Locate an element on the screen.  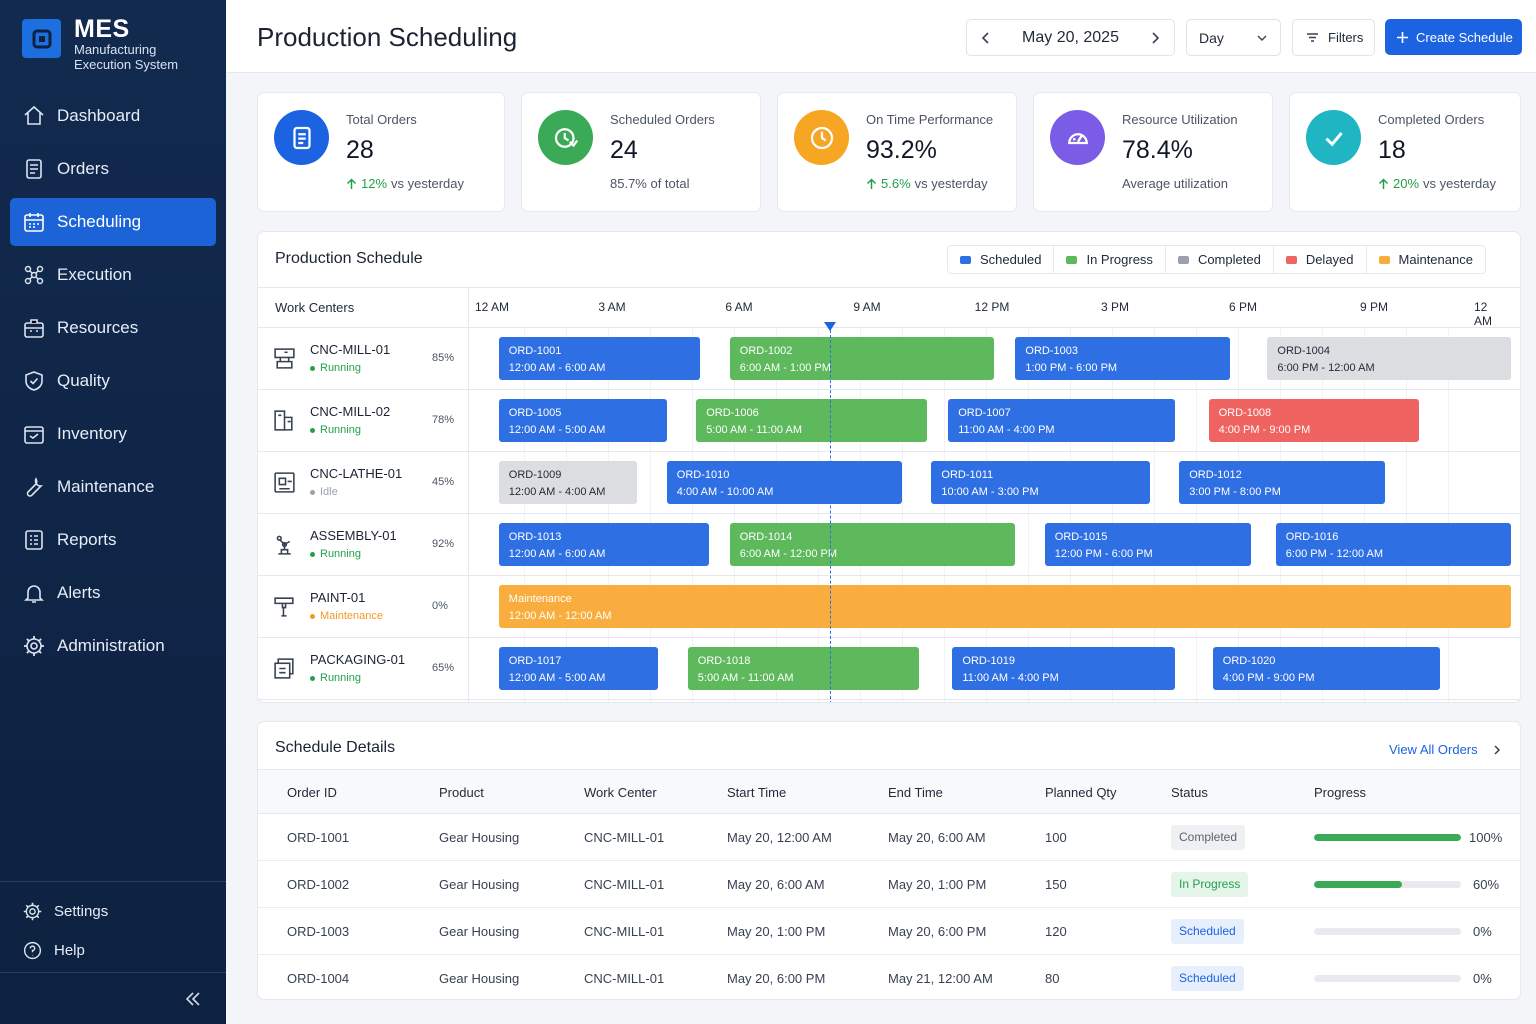
kpi-value: 93.2% is located at coordinates (901, 150).